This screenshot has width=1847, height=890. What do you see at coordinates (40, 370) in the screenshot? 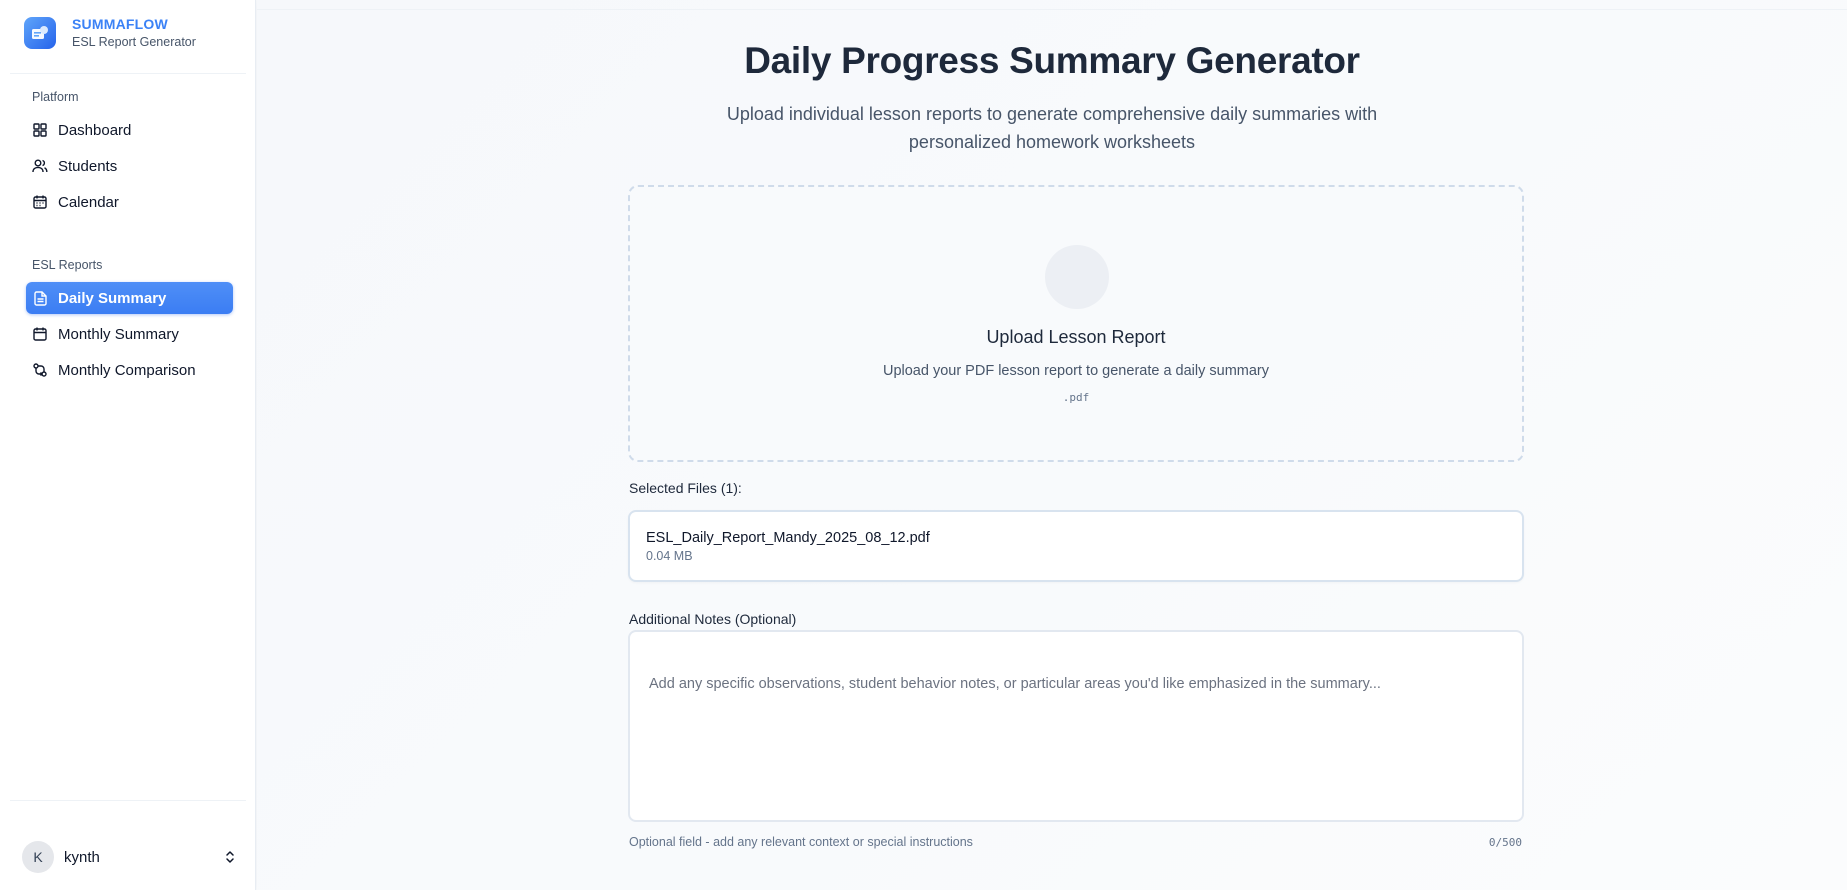
I see `git-compare-icon` at bounding box center [40, 370].